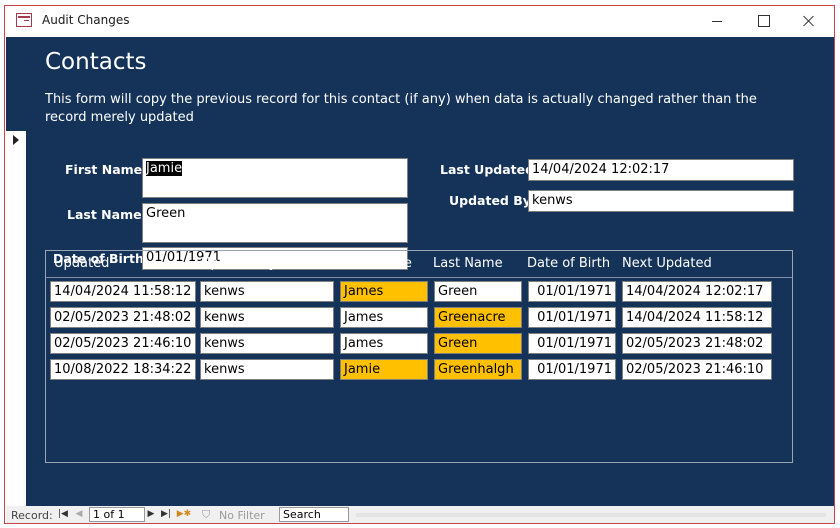 The width and height of the screenshot is (840, 528). I want to click on form-title: Contacts, so click(96, 62).